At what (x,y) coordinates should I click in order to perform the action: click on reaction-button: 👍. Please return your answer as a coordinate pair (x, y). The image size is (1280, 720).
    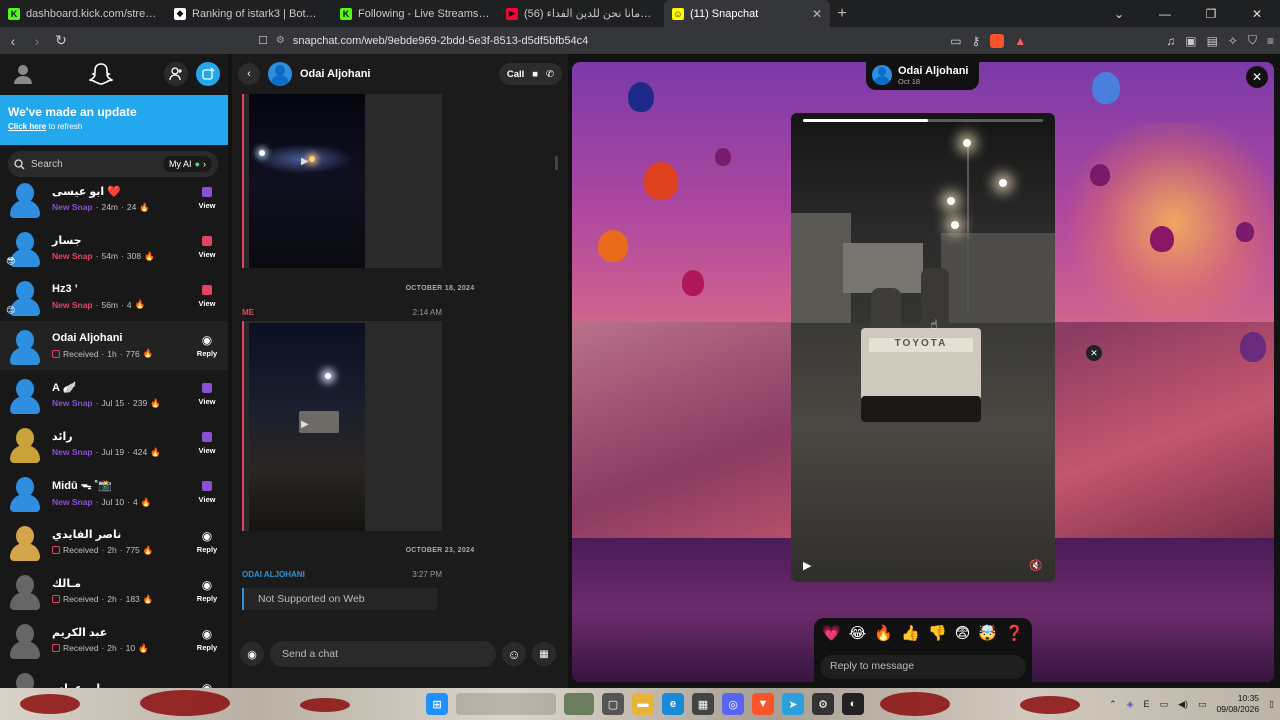
    Looking at the image, I should click on (910, 633).